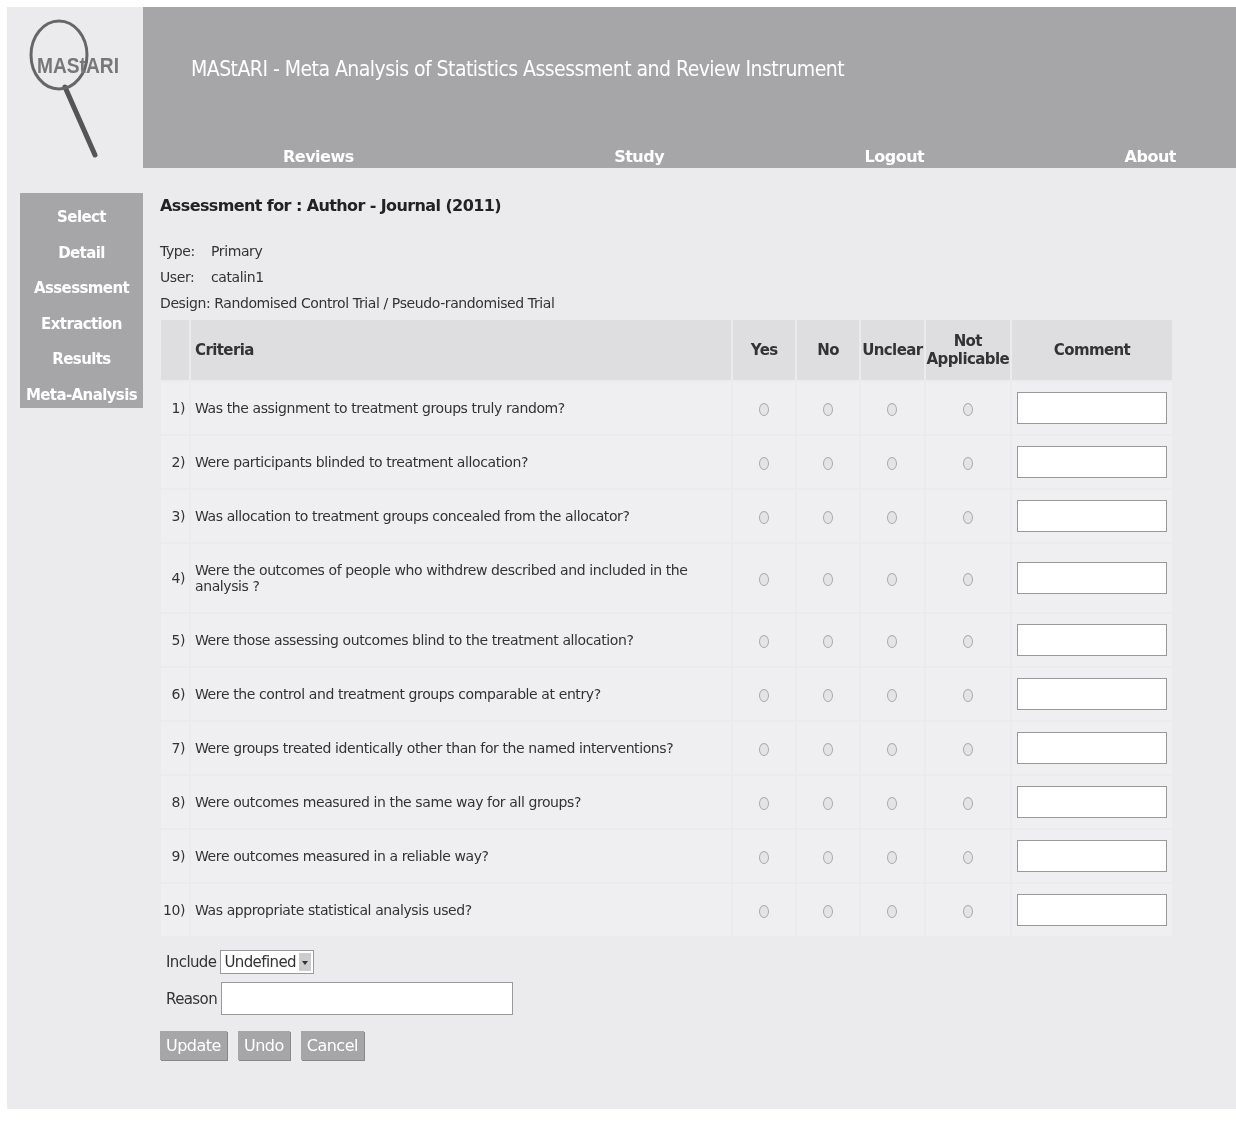 Image resolution: width=1236 pixels, height=1137 pixels. I want to click on column-header: Not Applicable, so click(967, 350).